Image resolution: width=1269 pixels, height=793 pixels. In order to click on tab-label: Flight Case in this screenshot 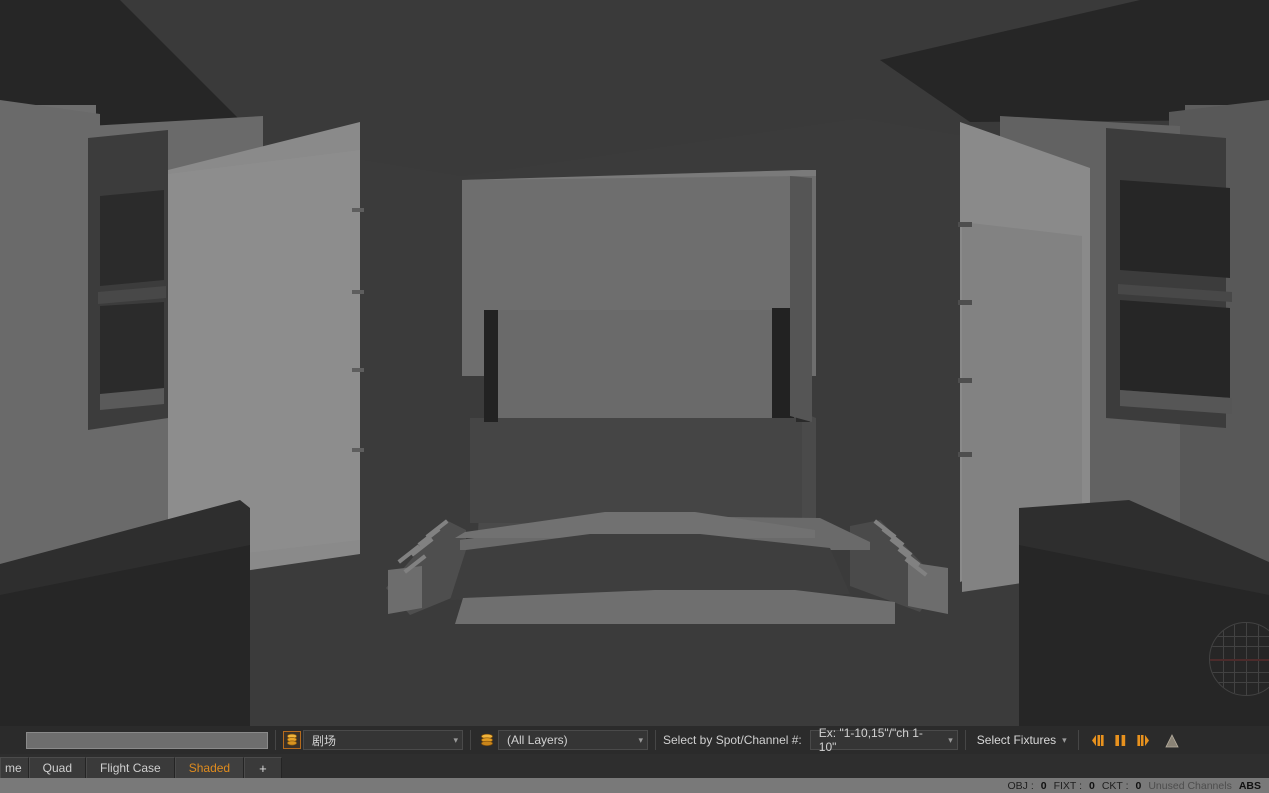, I will do `click(130, 768)`.